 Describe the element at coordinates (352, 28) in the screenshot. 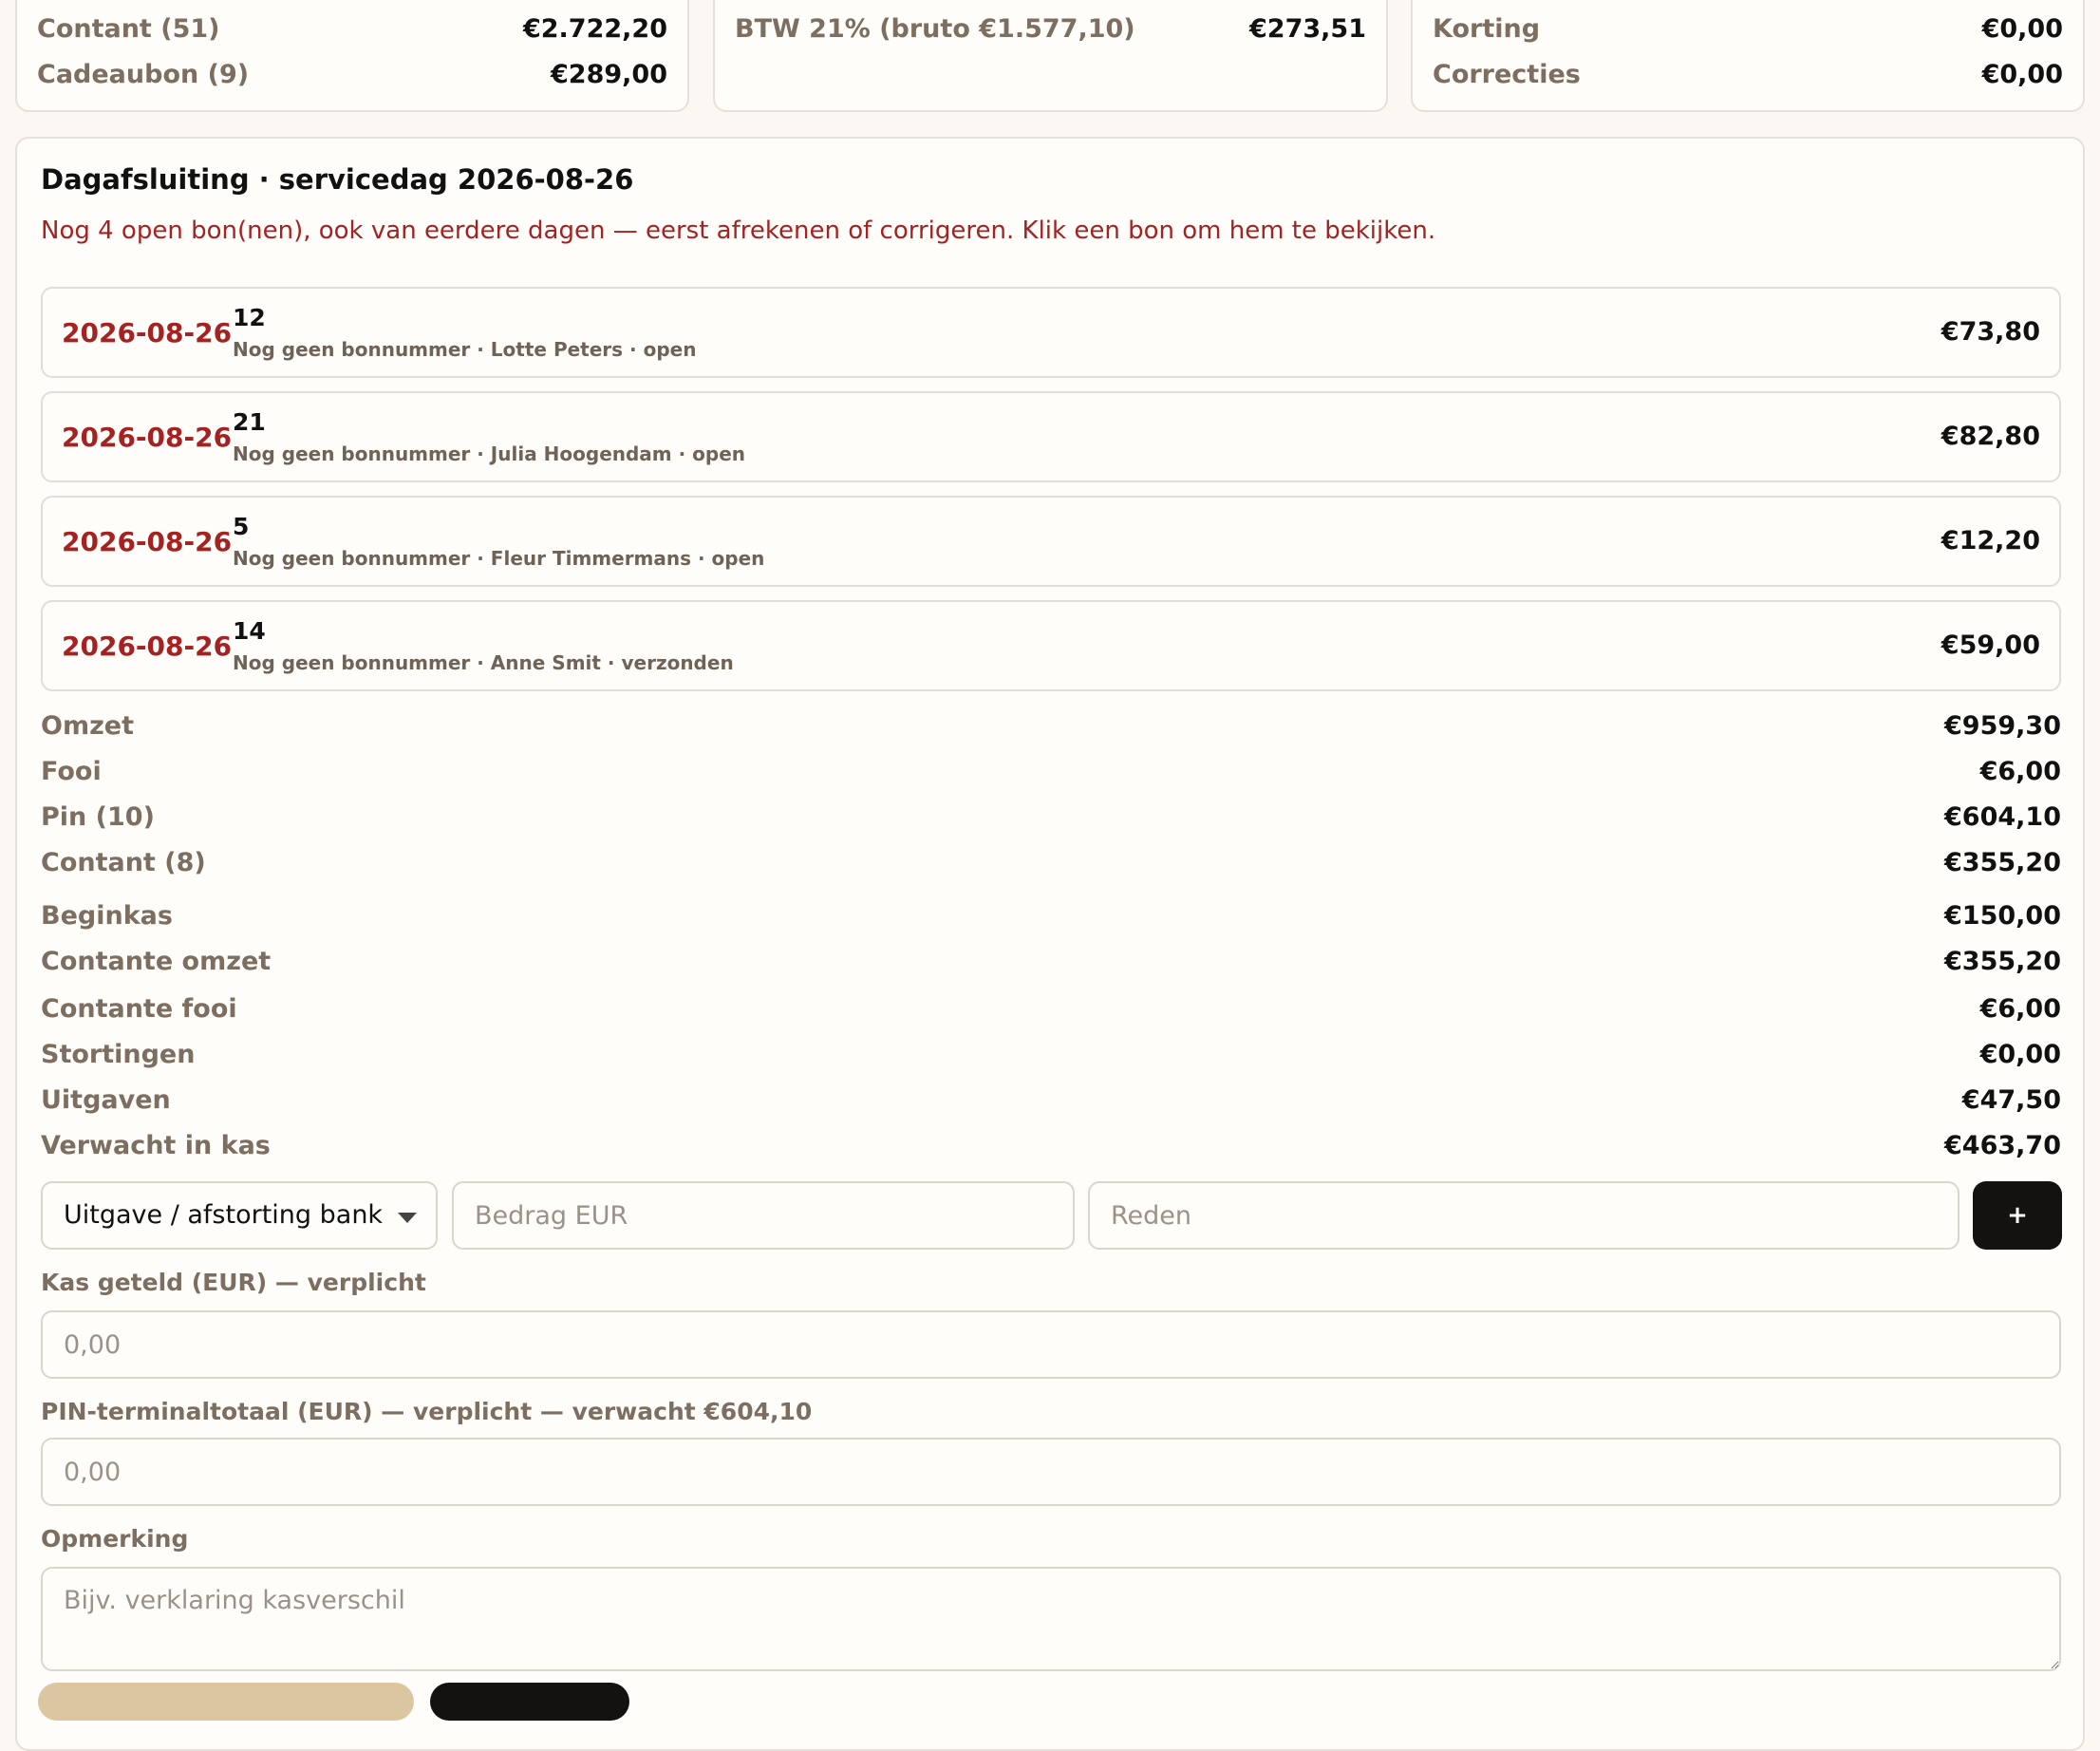

I see `summary-line: Contant (51) €2.722,20` at that location.